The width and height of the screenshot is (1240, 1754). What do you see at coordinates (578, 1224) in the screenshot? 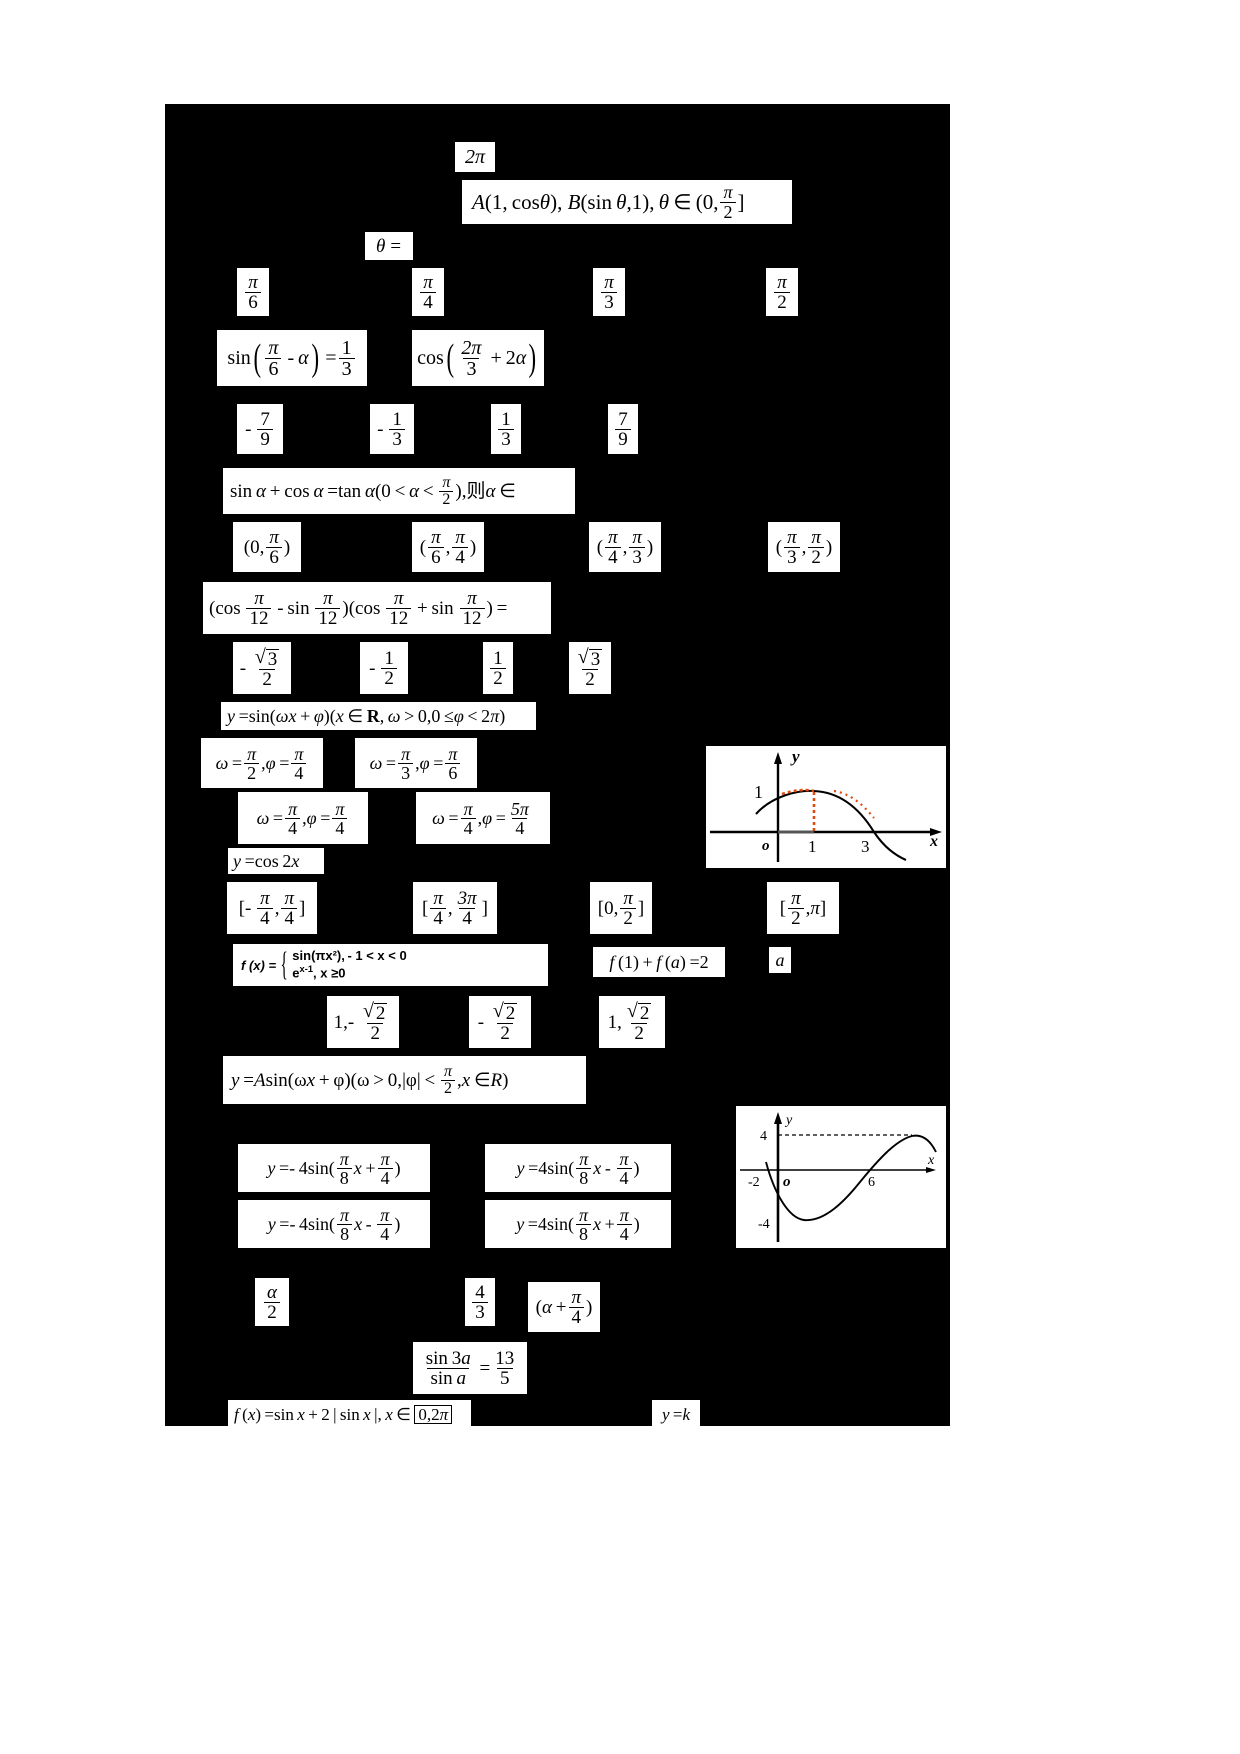
I see `option-q8-d: y =4sin(π 8 x + π 4)` at bounding box center [578, 1224].